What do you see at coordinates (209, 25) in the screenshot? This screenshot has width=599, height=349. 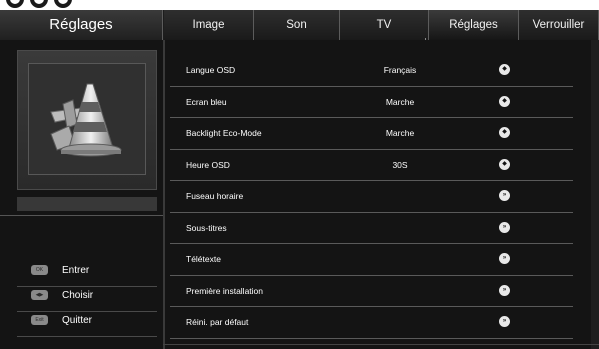 I see `tab-image: Image` at bounding box center [209, 25].